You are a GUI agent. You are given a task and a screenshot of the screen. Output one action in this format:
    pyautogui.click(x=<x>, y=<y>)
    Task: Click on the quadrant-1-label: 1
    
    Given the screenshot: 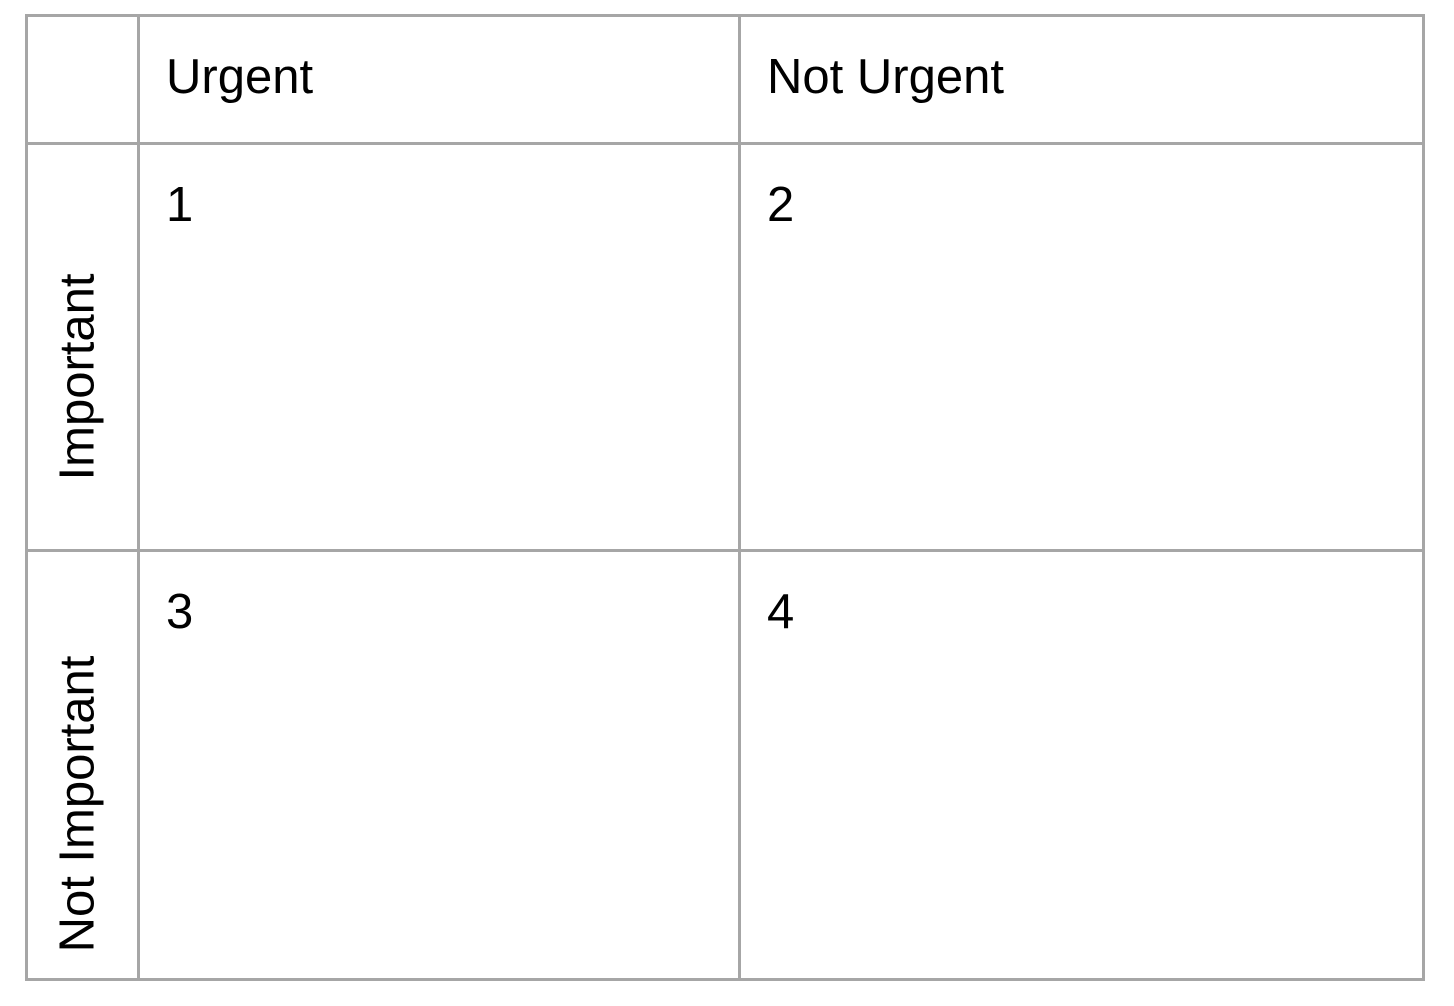 What is the action you would take?
    pyautogui.click(x=180, y=205)
    